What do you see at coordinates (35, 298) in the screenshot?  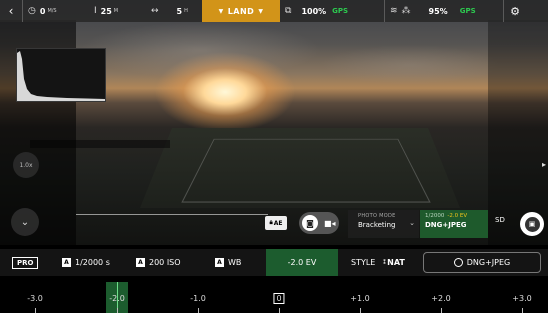 I see `ev-tick: -3.0` at bounding box center [35, 298].